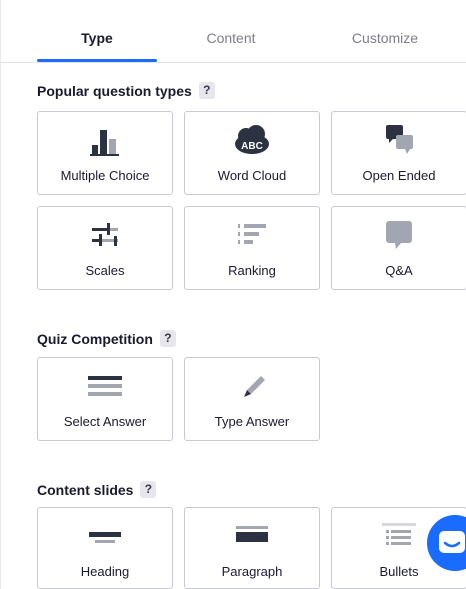 Image resolution: width=466 pixels, height=589 pixels. I want to click on card-label: Heading, so click(105, 571).